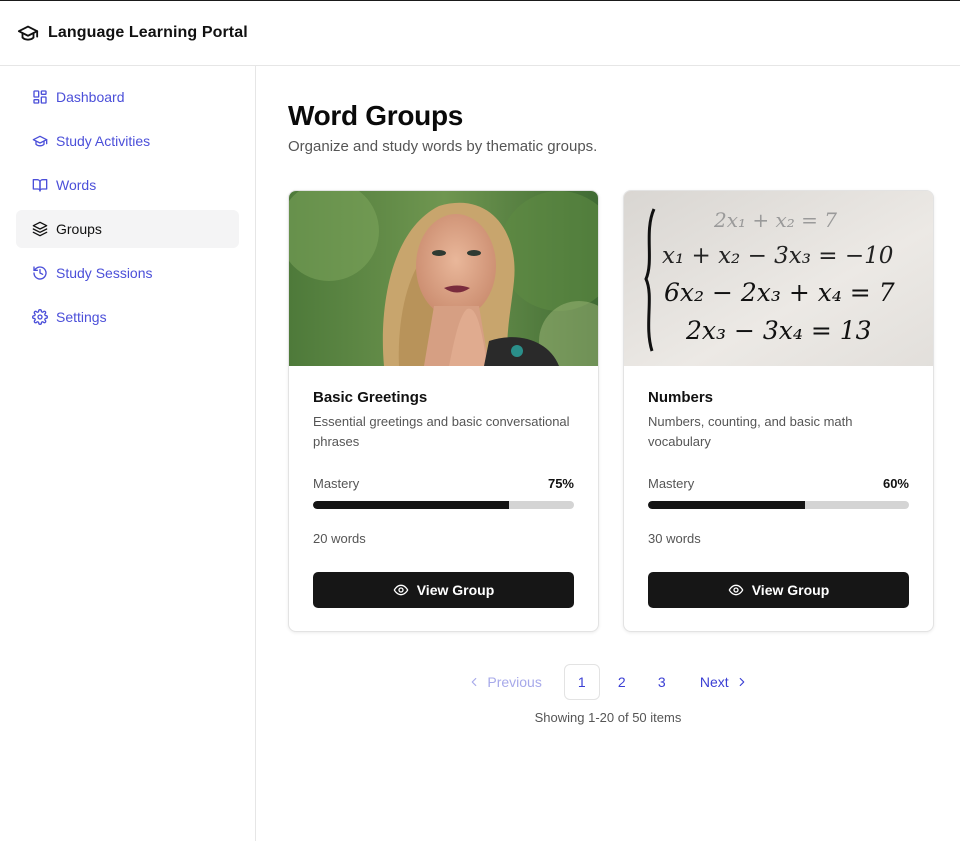  I want to click on sidebar-item-label: Settings, so click(81, 317).